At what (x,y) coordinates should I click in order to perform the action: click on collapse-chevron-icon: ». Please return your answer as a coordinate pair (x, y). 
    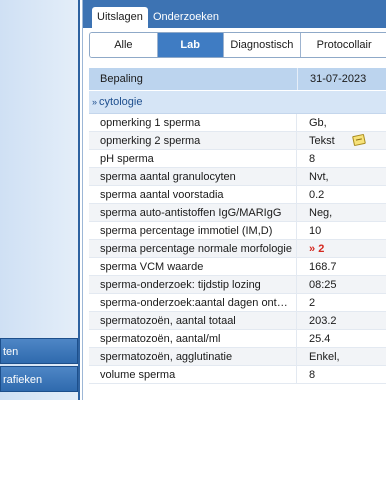
    Looking at the image, I should click on (94, 102).